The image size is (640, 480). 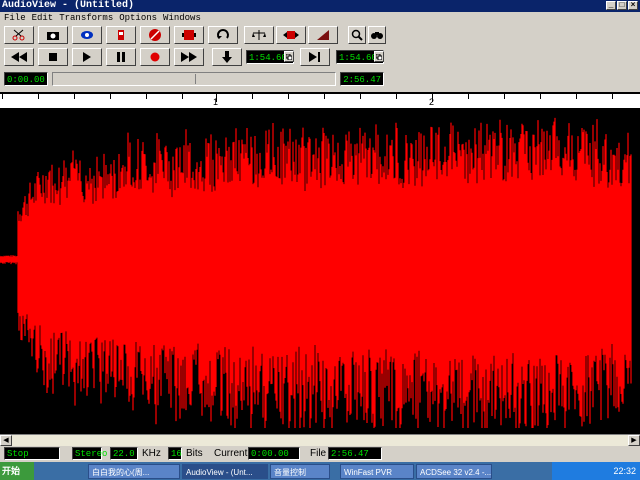 I want to click on horizontal-scrollbar: ◀ ▶, so click(x=320, y=440).